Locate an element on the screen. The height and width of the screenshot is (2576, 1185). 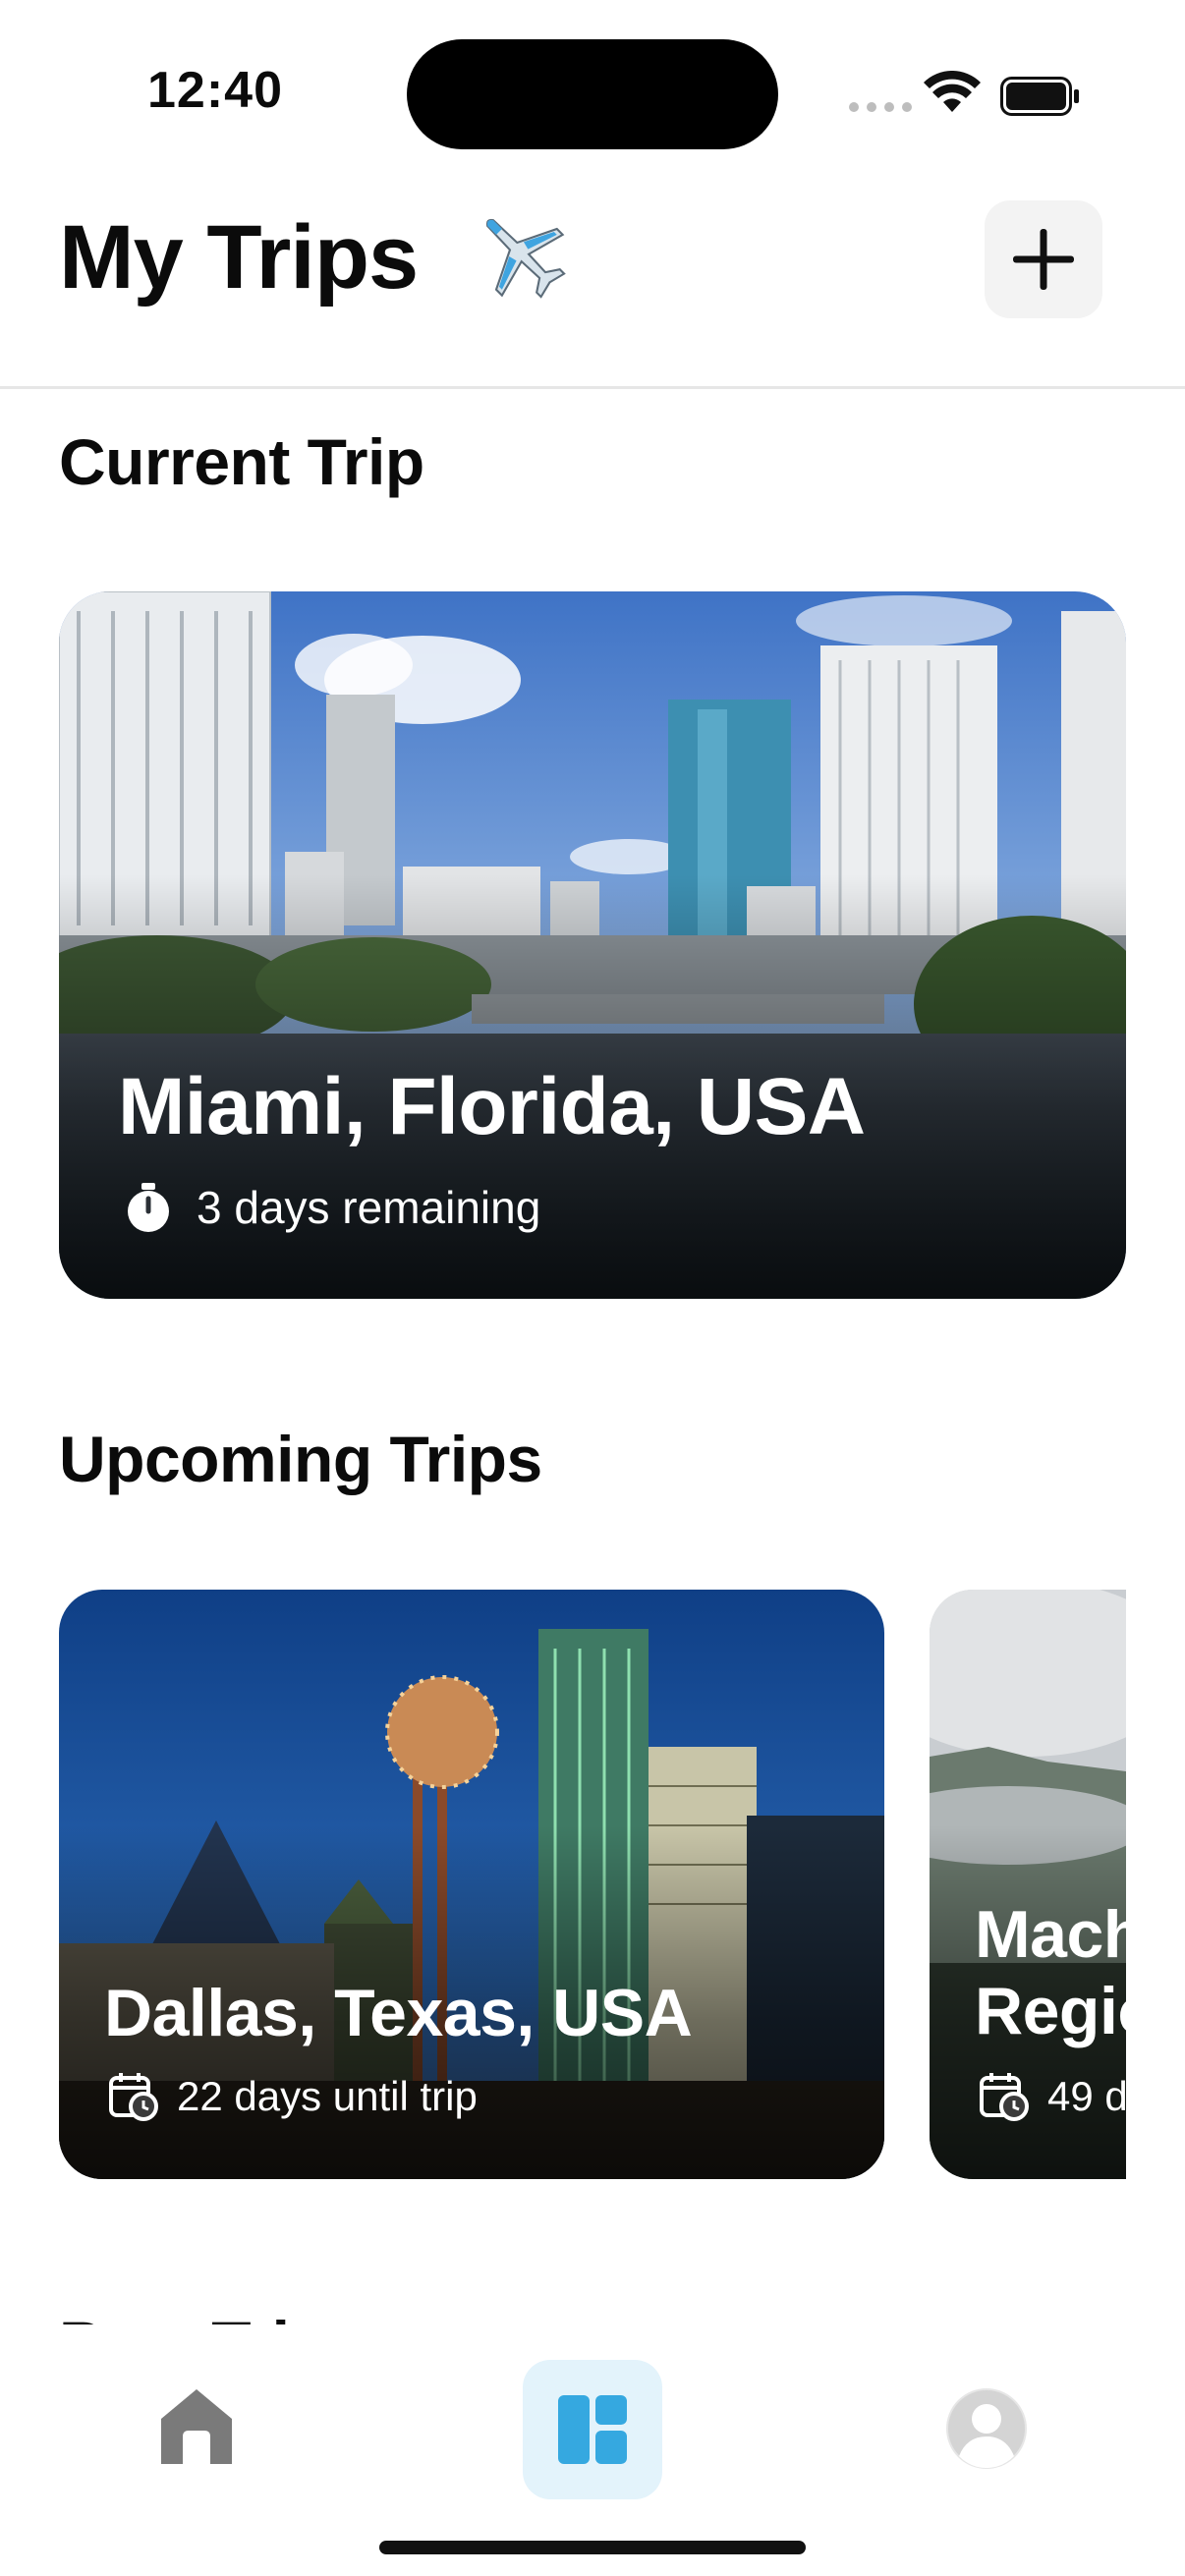
home-indicator is located at coordinates (592, 2547).